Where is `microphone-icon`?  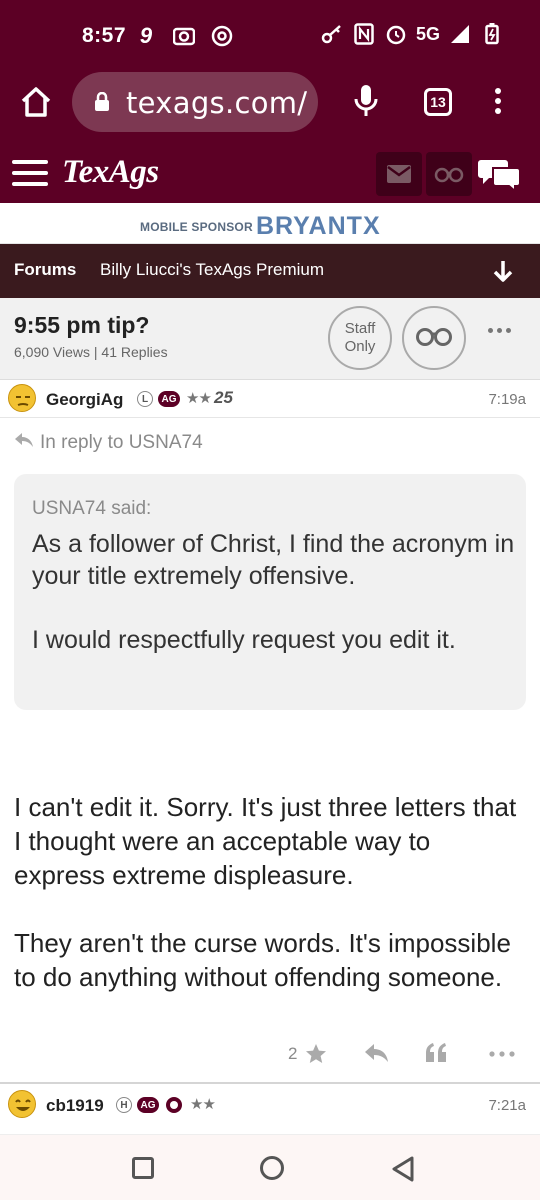
microphone-icon is located at coordinates (366, 101).